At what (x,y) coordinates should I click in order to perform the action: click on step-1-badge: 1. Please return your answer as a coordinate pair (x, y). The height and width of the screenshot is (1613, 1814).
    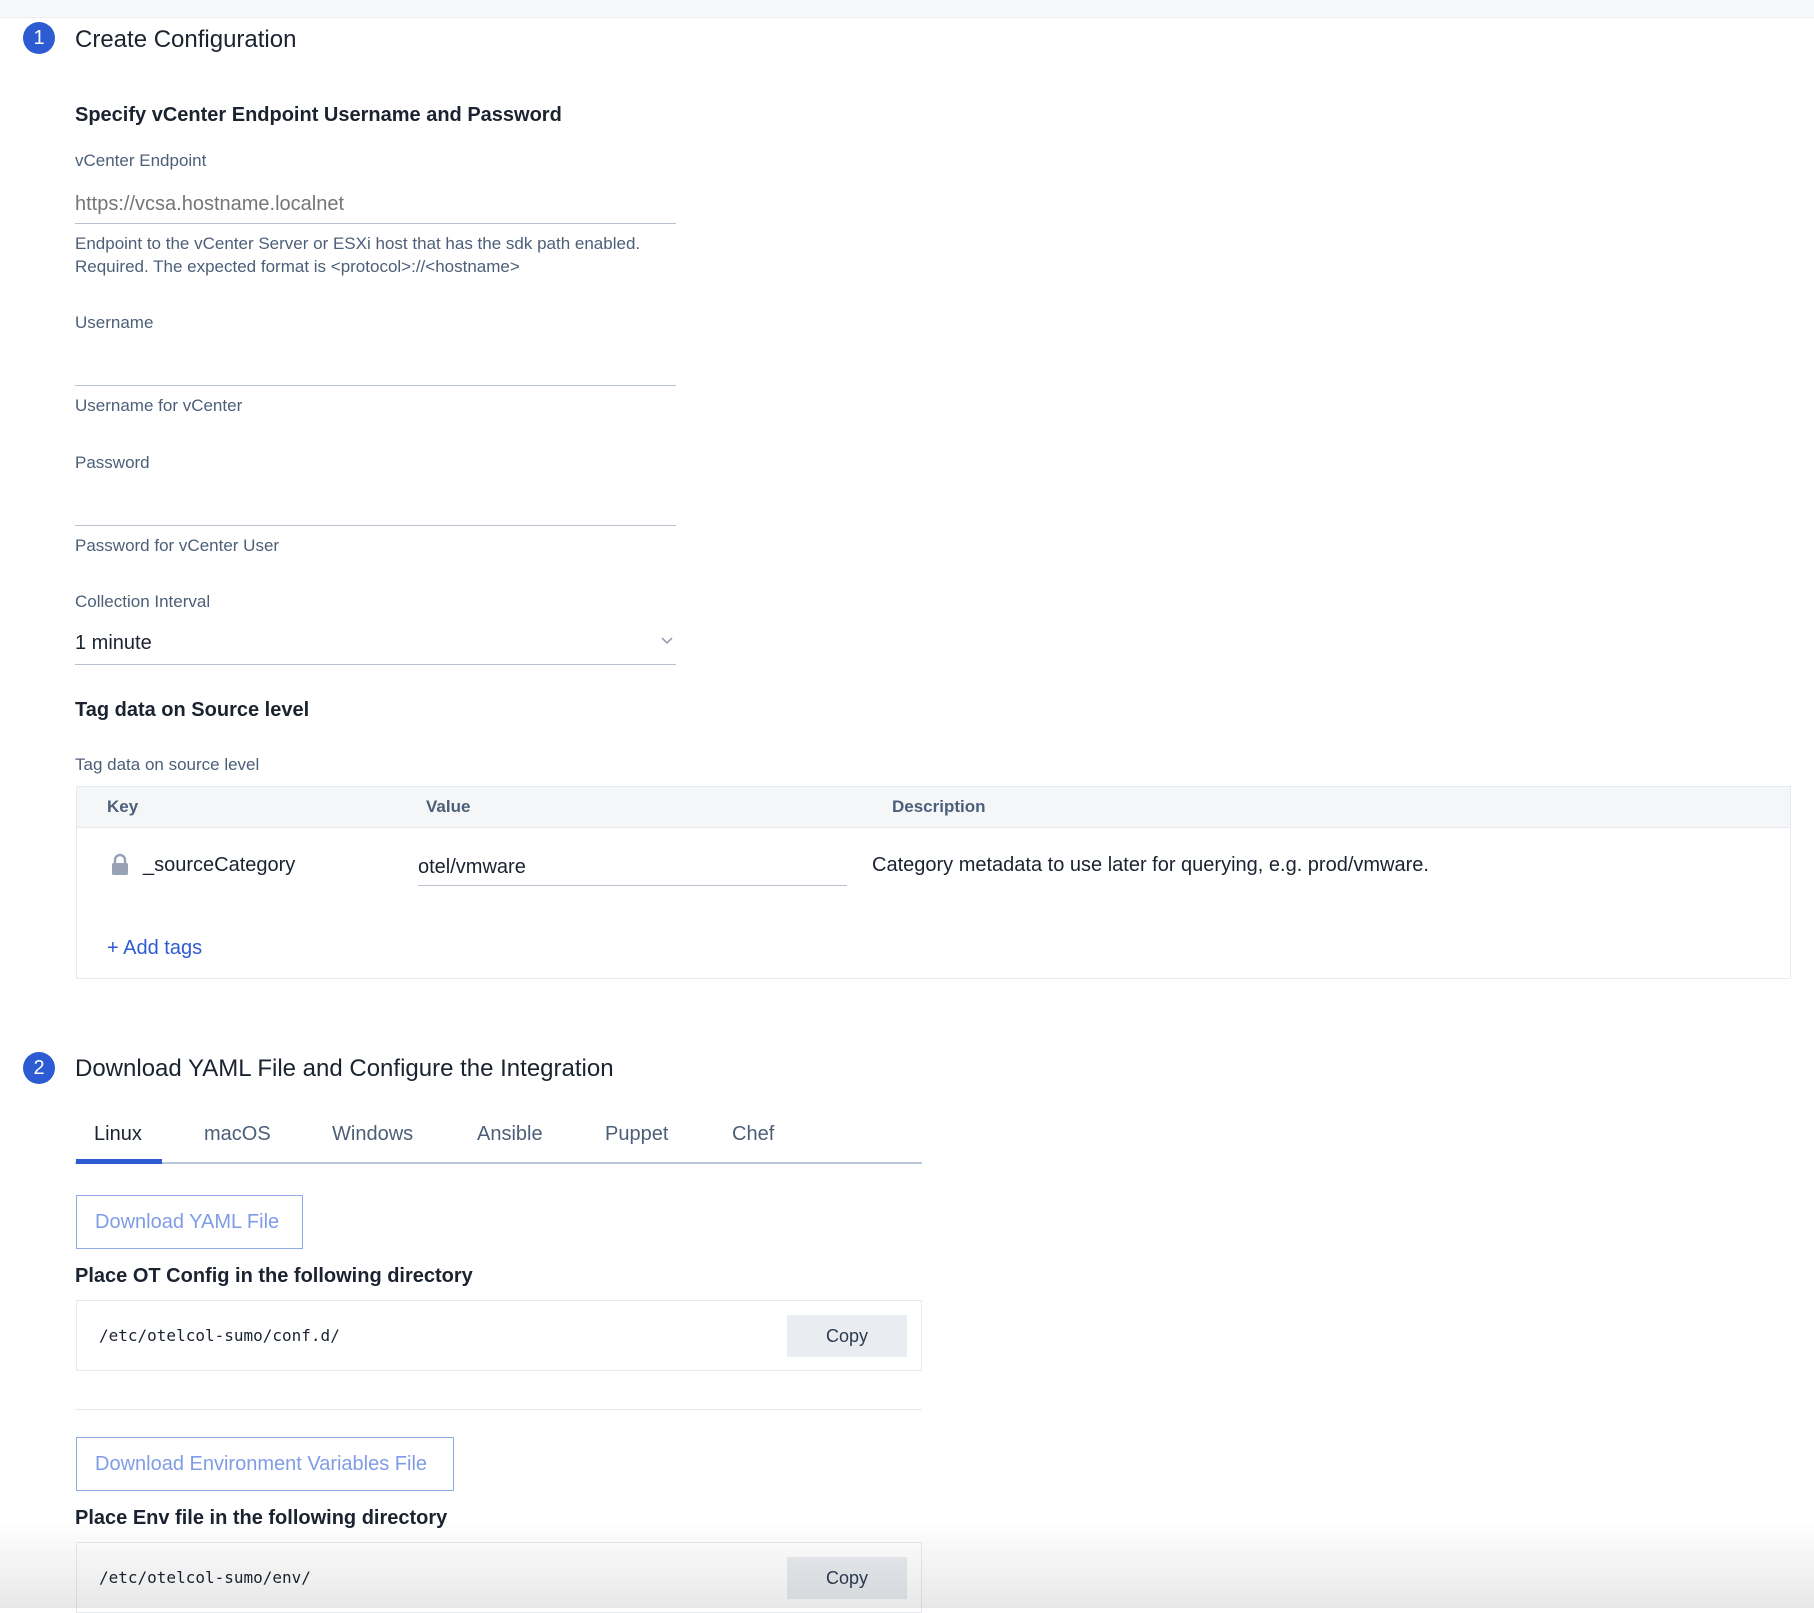
    Looking at the image, I should click on (39, 38).